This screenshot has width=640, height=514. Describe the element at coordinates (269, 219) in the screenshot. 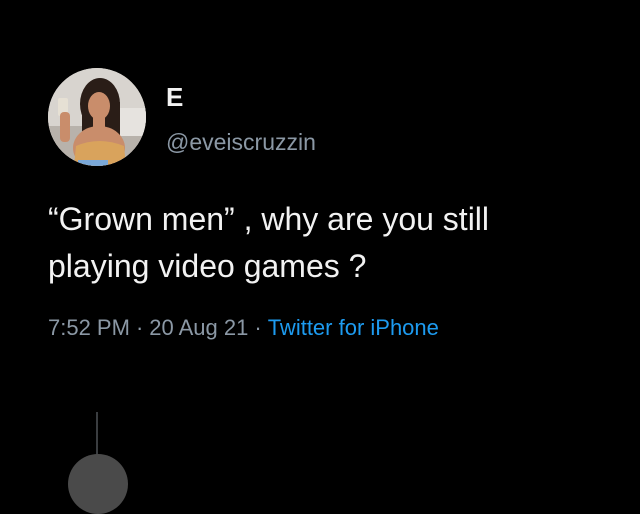

I see `tweet-text-line-1: “Grown men” , why are you still` at that location.